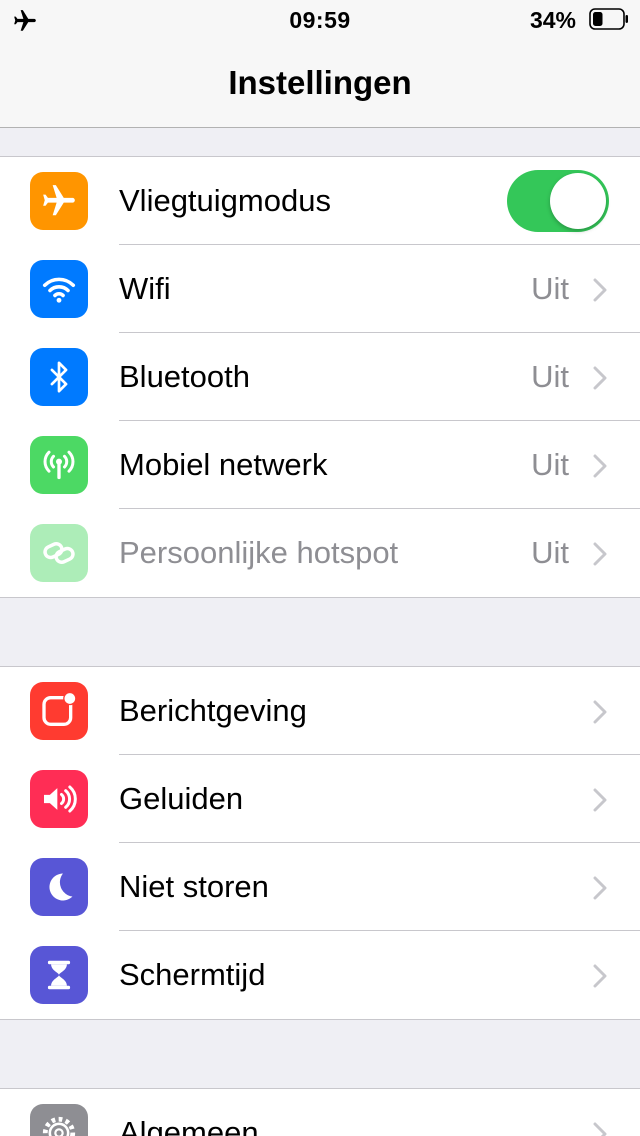 This screenshot has height=1136, width=640. I want to click on settings-row-bluetooth: Bluetooth Uit, so click(320, 377).